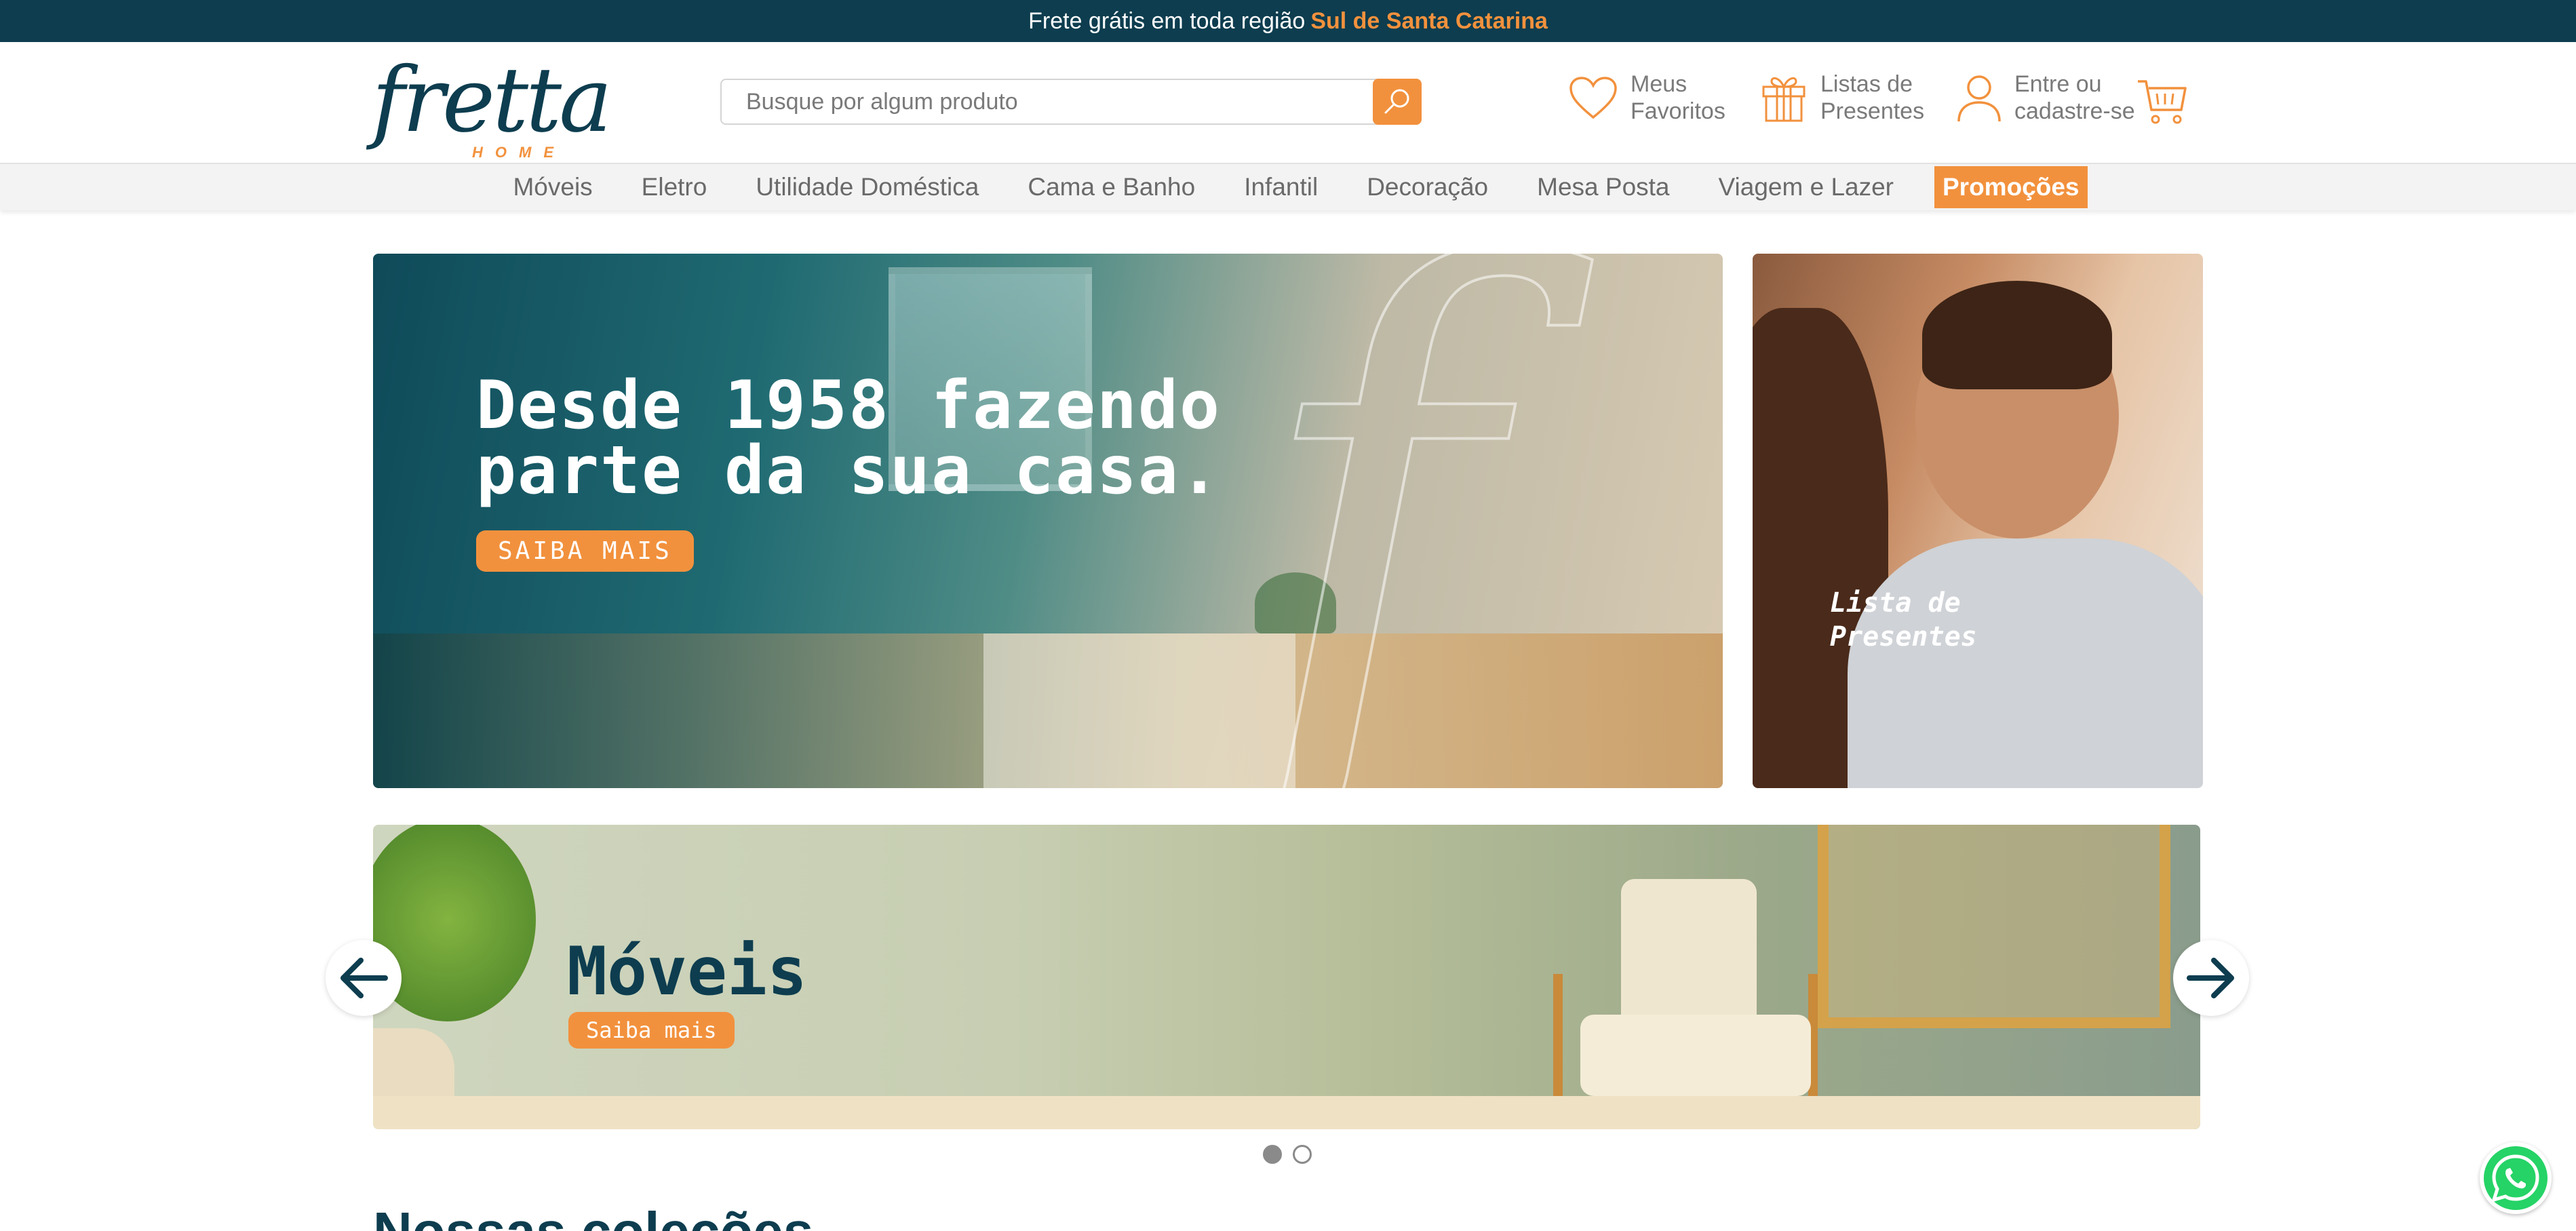  Describe the element at coordinates (1678, 111) in the screenshot. I see `favorites-line2: Favoritos` at that location.